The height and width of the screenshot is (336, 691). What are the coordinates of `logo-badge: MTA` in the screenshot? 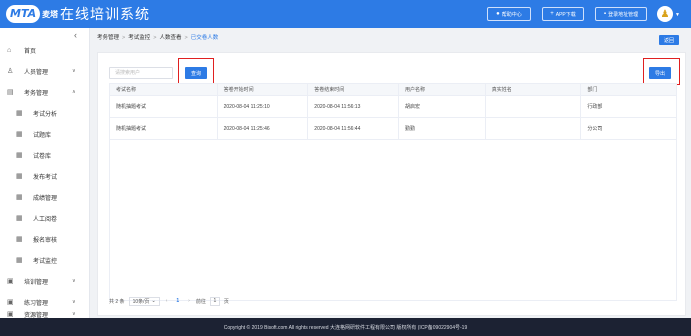 It's located at (23, 14).